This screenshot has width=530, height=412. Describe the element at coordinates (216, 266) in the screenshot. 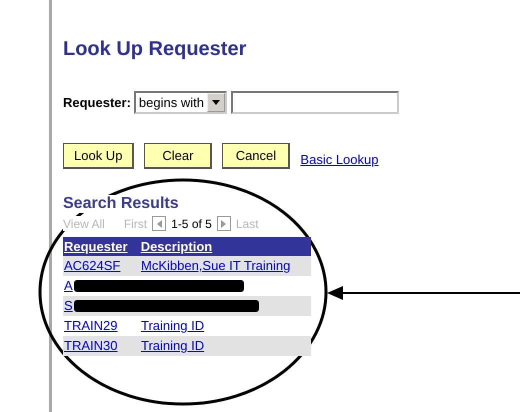

I see `description-cell: McKibben,Sue IT Training` at that location.